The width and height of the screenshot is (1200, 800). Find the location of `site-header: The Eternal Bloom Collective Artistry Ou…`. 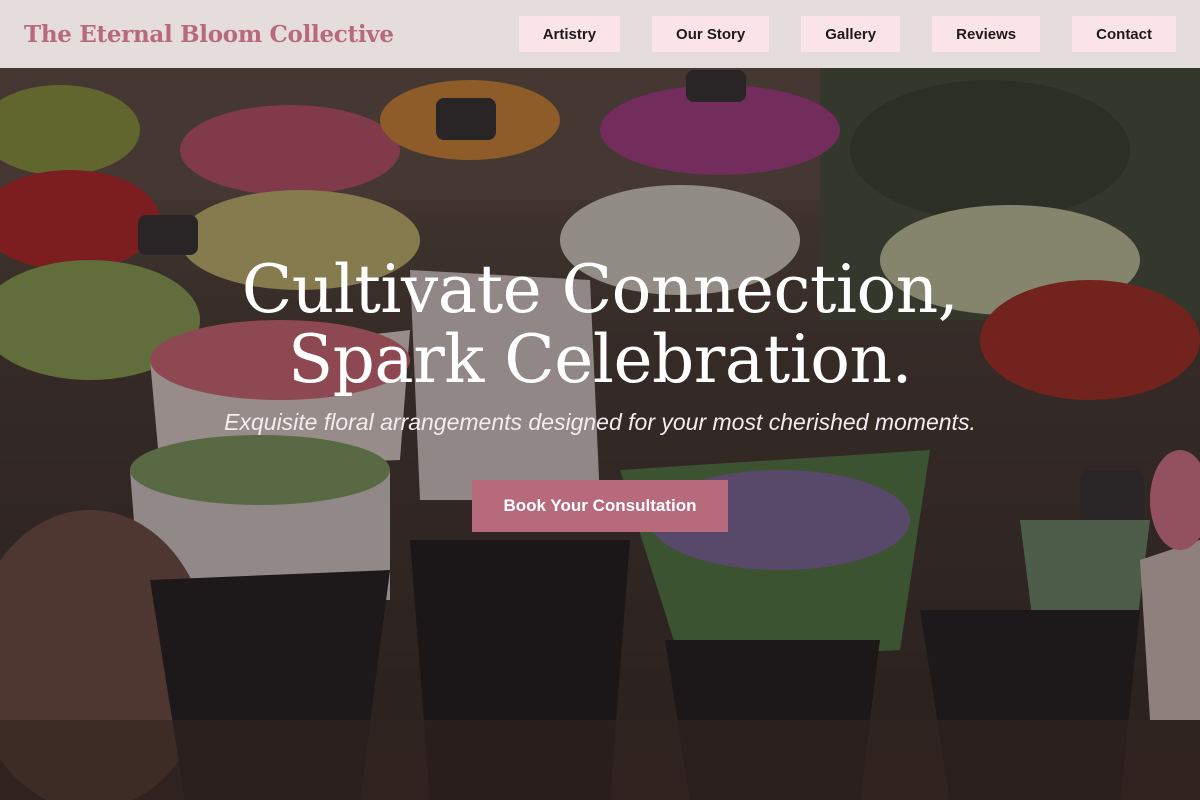

site-header: The Eternal Bloom Collective Artistry Ou… is located at coordinates (600, 34).